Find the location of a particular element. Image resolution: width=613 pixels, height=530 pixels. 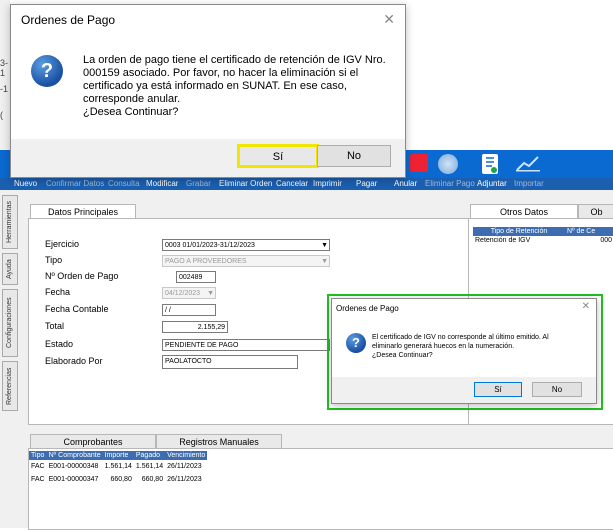

ejercicio-select: 0003 01/01/2023-31/12/2023 ▼ is located at coordinates (246, 245).